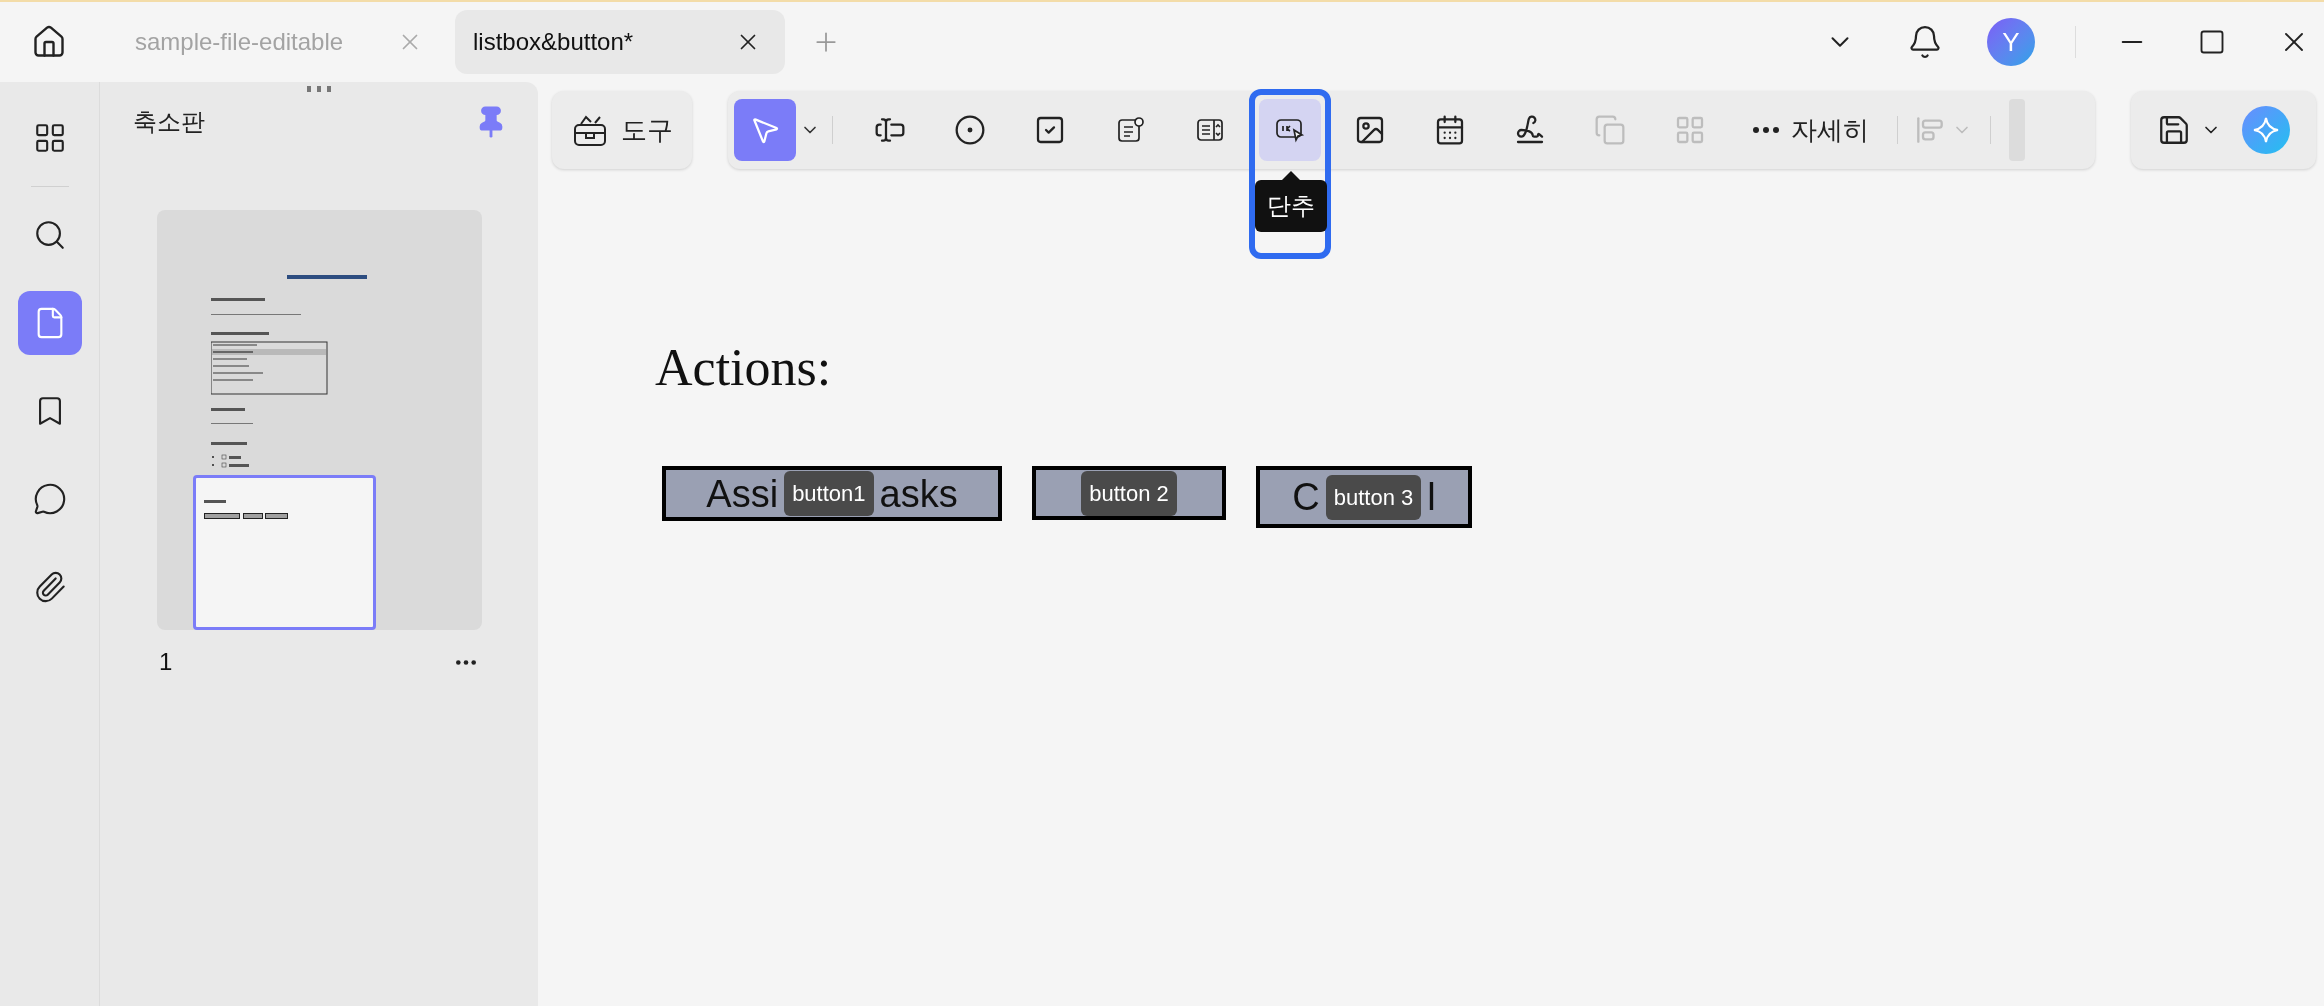  What do you see at coordinates (1930, 130) in the screenshot?
I see `align-left-icon` at bounding box center [1930, 130].